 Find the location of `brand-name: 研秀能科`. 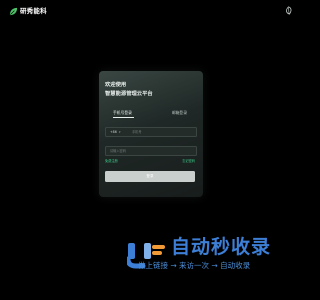

brand-name: 研秀能科 is located at coordinates (33, 11).